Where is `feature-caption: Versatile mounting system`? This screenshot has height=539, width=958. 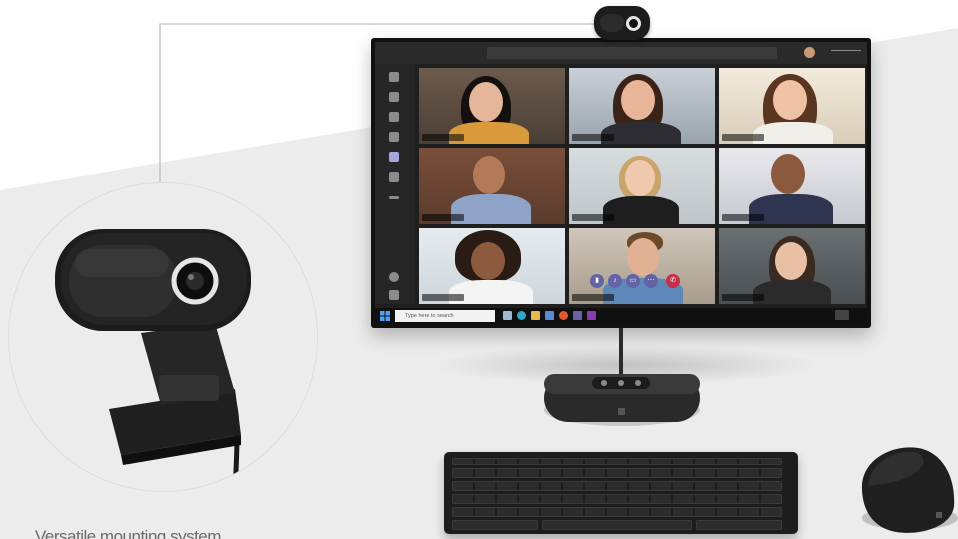 feature-caption: Versatile mounting system is located at coordinates (128, 533).